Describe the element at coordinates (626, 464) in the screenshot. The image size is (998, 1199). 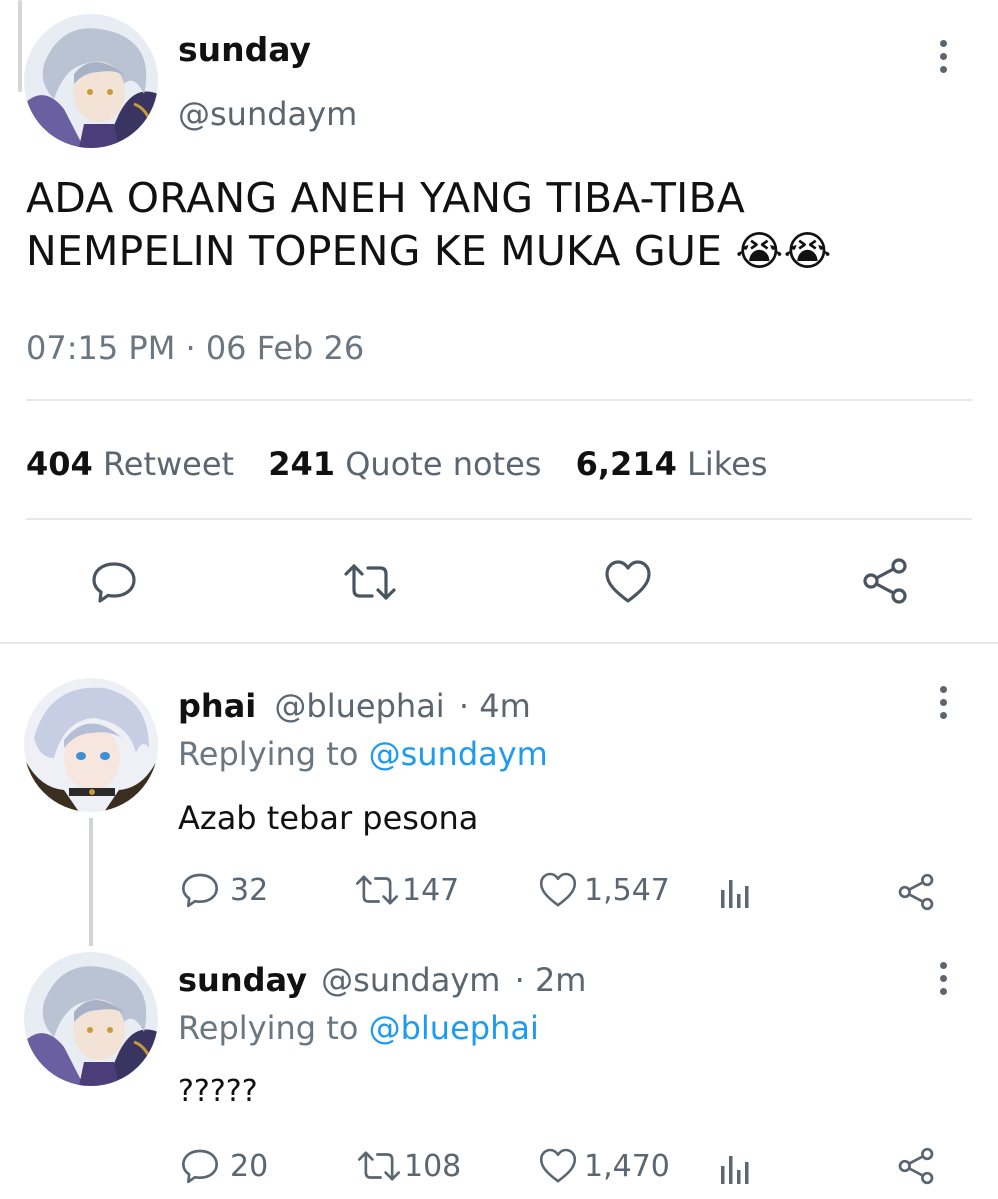
I see `likes-count: 6,214` at that location.